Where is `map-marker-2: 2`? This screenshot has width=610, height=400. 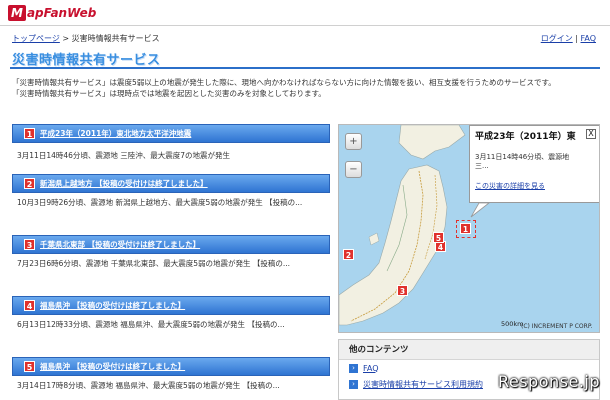 map-marker-2: 2 is located at coordinates (348, 254).